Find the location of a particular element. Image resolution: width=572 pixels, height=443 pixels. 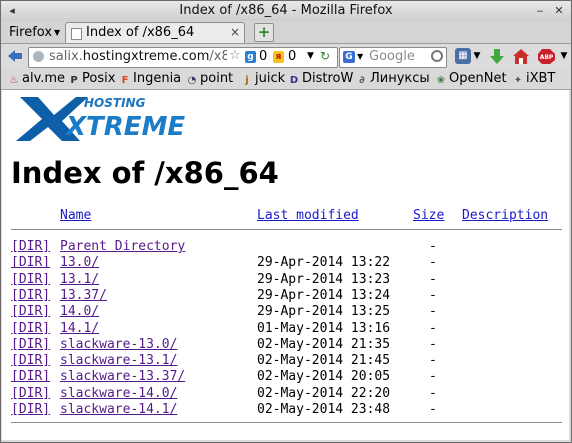

history-dropdown-icon: ▼ is located at coordinates (310, 56).